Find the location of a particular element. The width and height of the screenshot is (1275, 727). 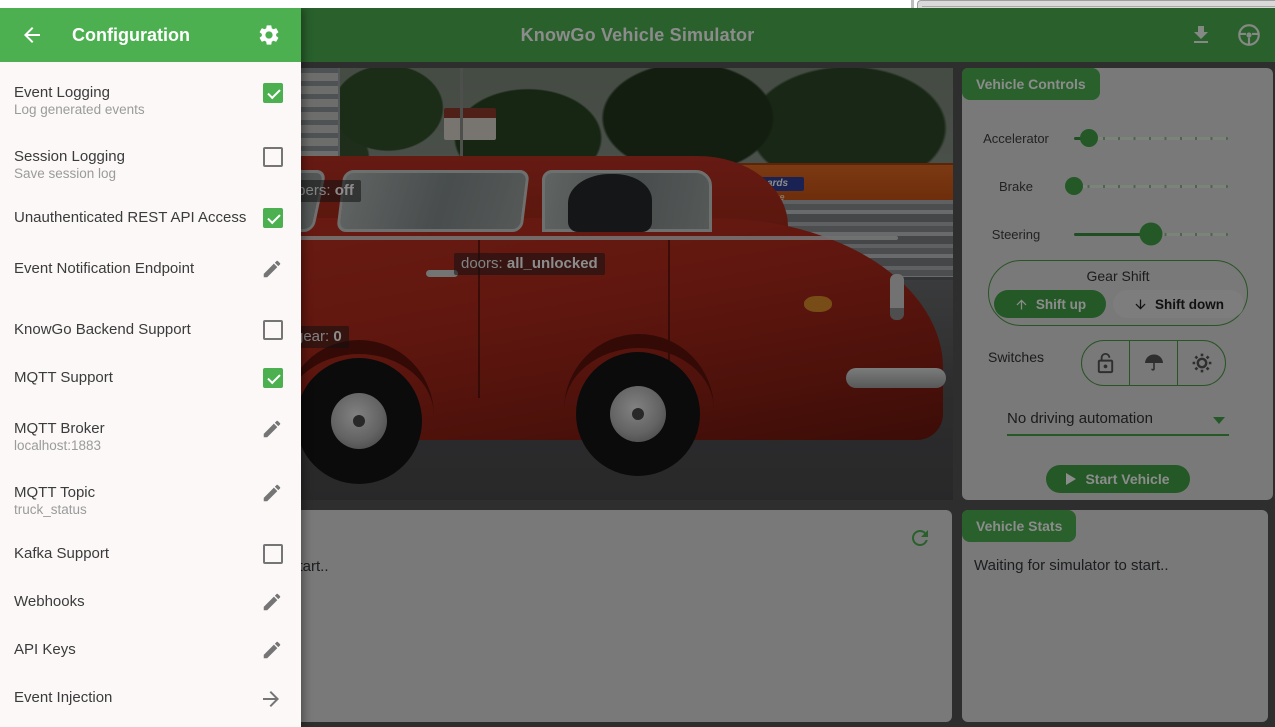

back-button is located at coordinates (32, 35).